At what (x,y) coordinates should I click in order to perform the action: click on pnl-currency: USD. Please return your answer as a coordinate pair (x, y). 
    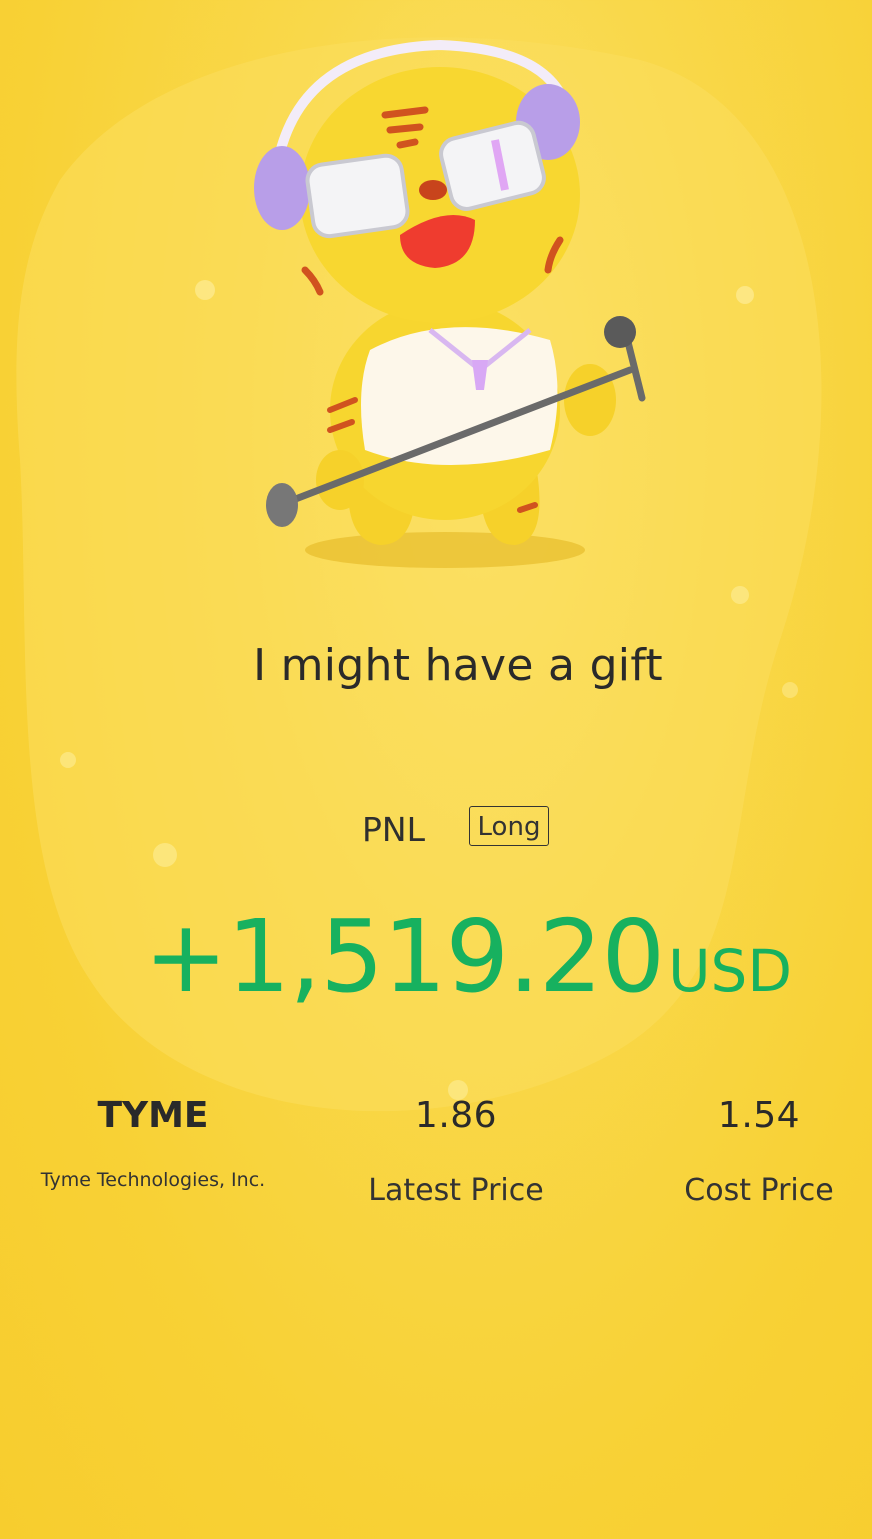
    Looking at the image, I should click on (730, 971).